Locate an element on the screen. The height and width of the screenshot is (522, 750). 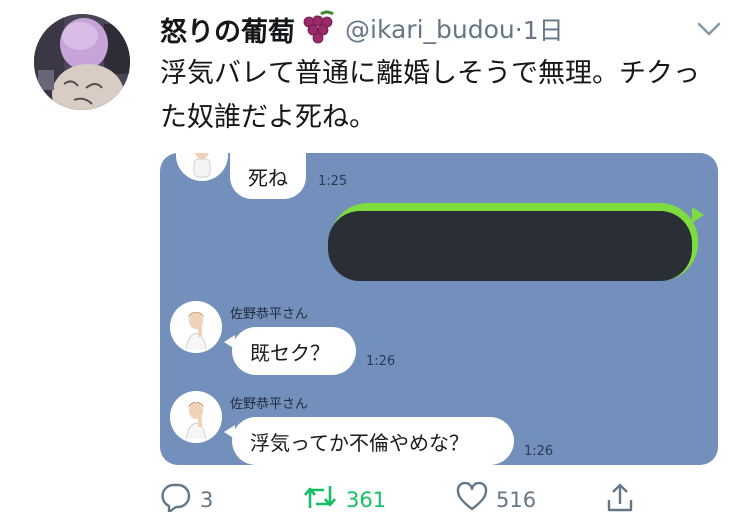
tweet-header: 怒りの葡萄 @ikari_budou · 1日 is located at coordinates (362, 29).